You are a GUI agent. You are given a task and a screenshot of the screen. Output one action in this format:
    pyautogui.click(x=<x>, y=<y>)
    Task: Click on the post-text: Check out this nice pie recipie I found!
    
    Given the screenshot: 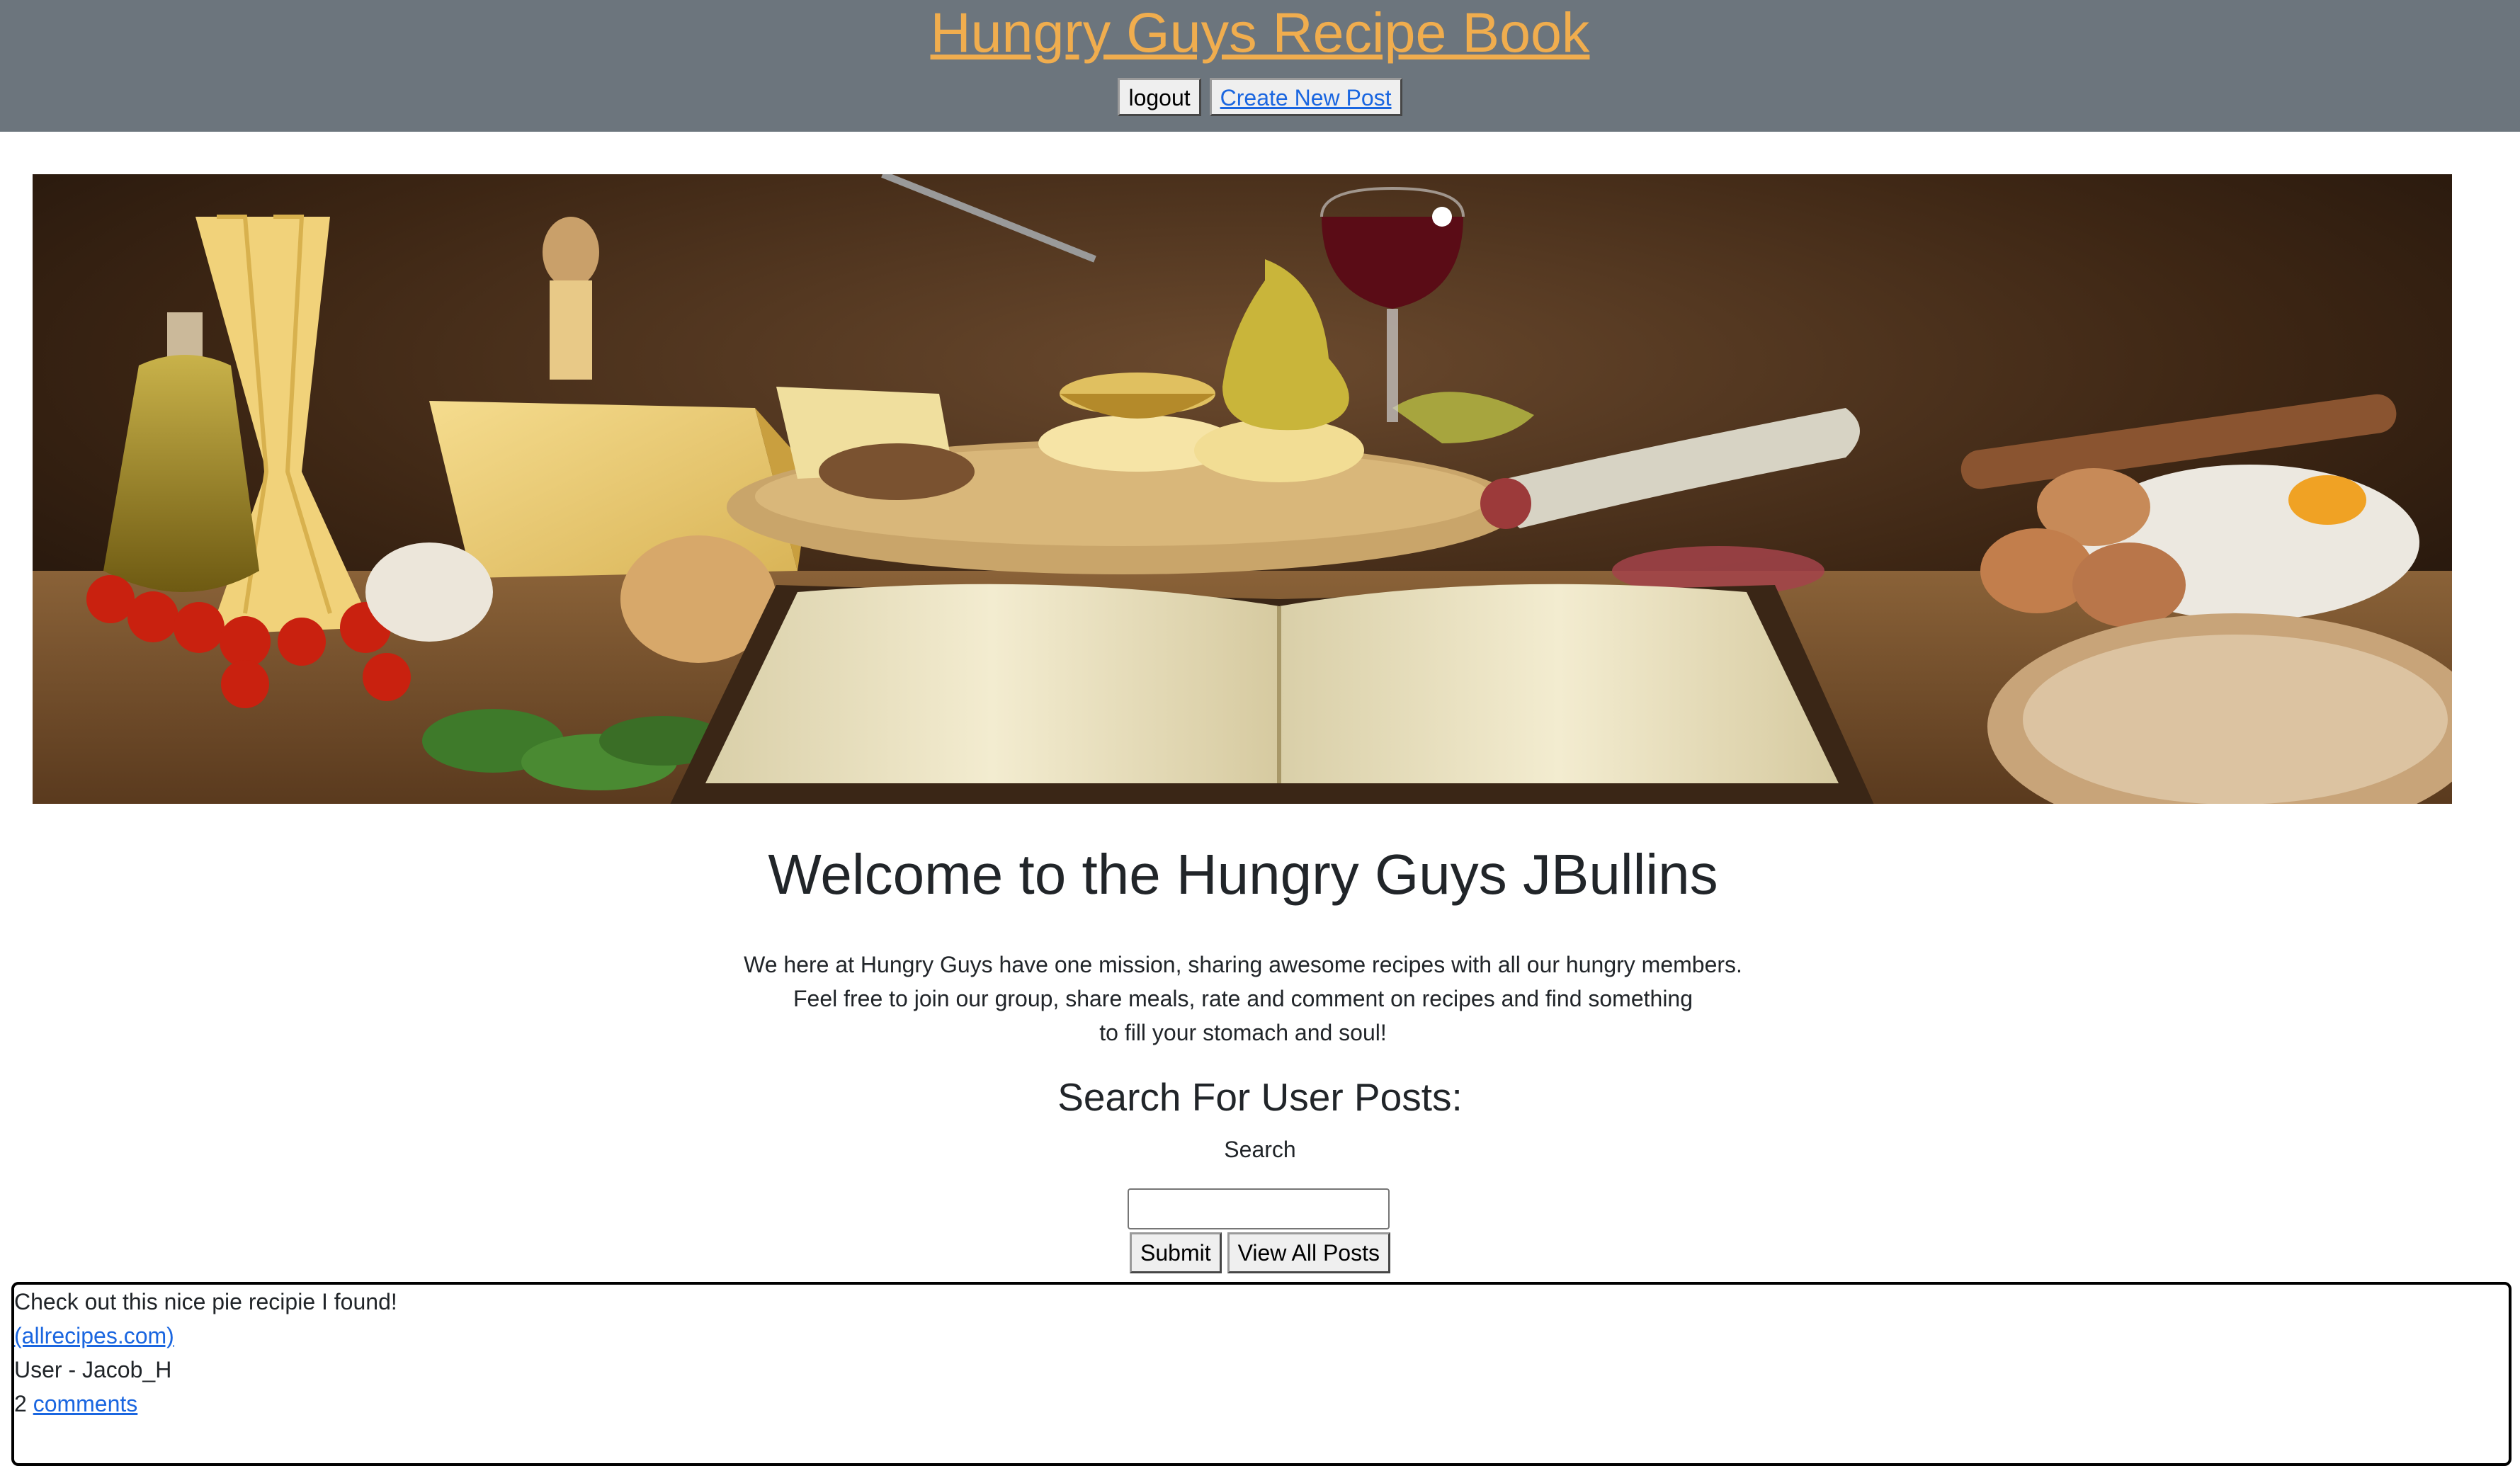 What is the action you would take?
    pyautogui.click(x=206, y=1301)
    